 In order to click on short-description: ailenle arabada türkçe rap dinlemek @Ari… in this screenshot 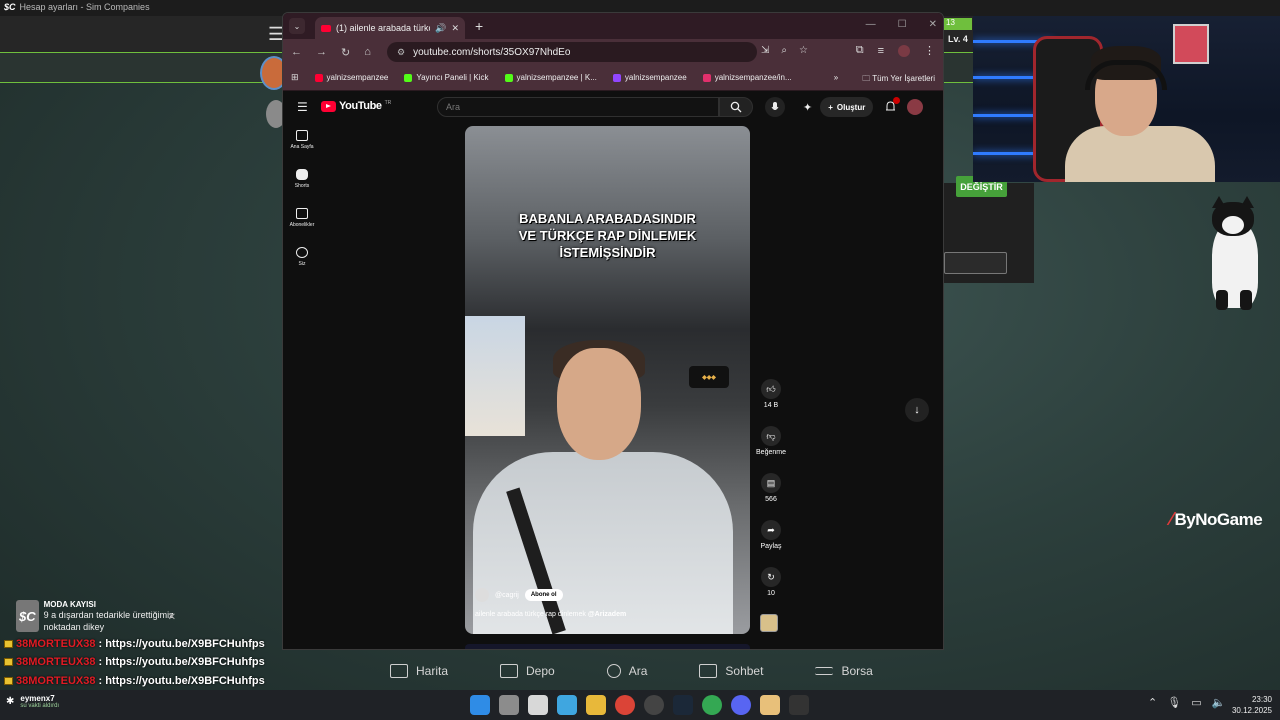, I will do `click(550, 614)`.